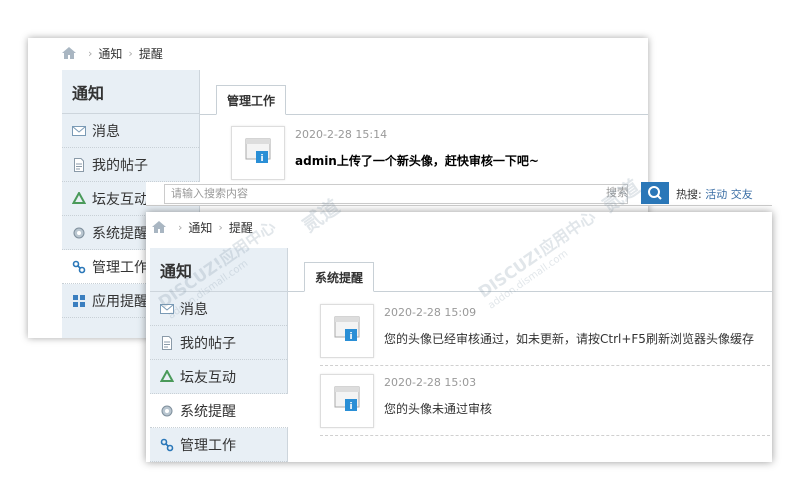 The image size is (800, 500). Describe the element at coordinates (625, 194) in the screenshot. I see `search-type-select: 搜索` at that location.